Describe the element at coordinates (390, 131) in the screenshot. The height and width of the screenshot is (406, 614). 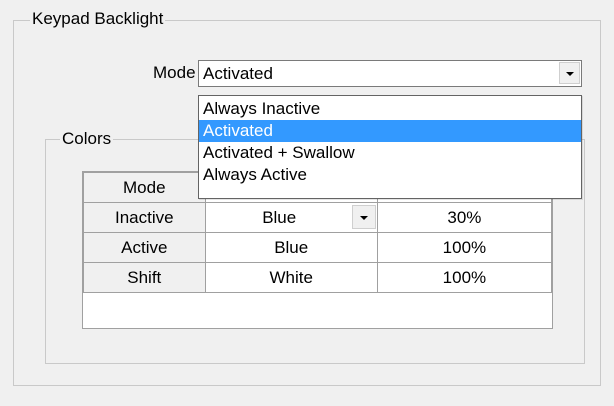
I see `mode-option: Activated` at that location.